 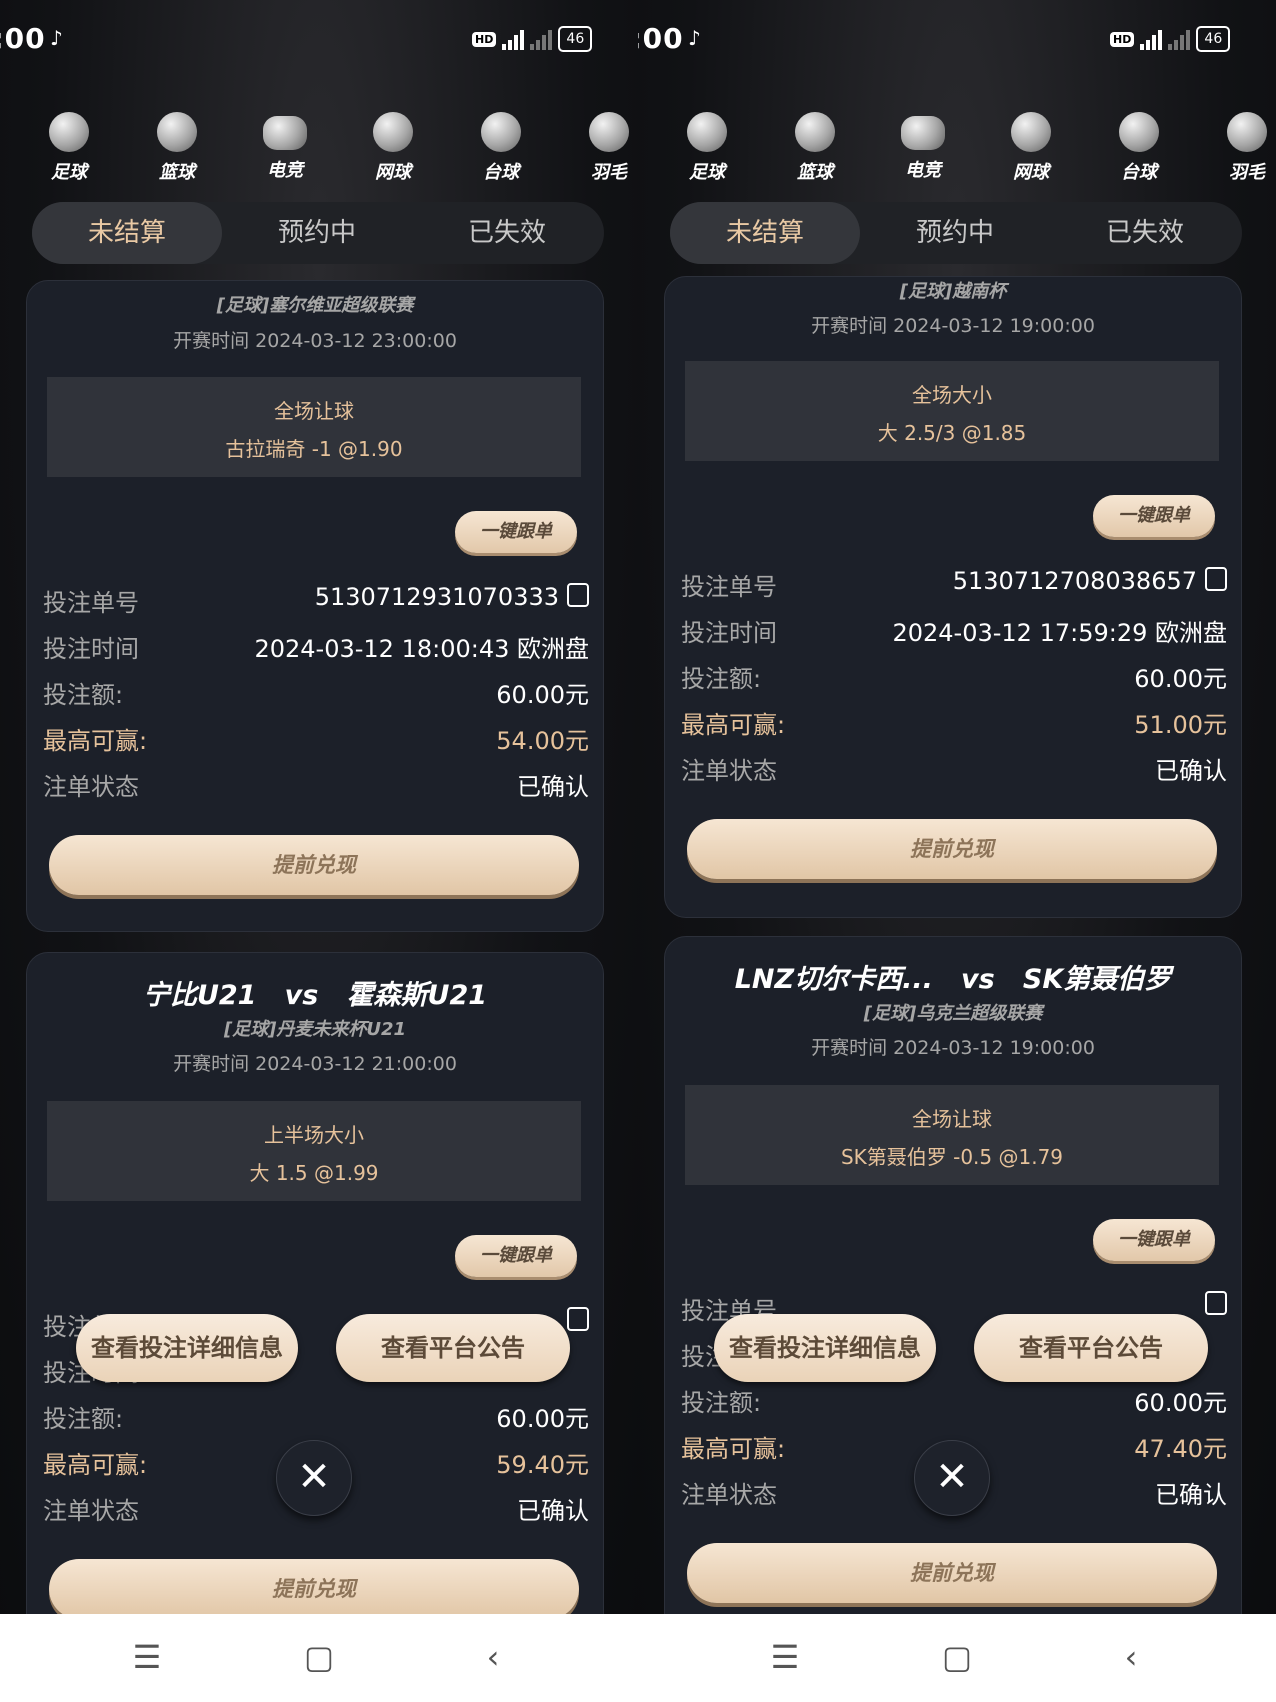 I want to click on bet-tabs: 未结算 预约中 已失效, so click(x=318, y=233).